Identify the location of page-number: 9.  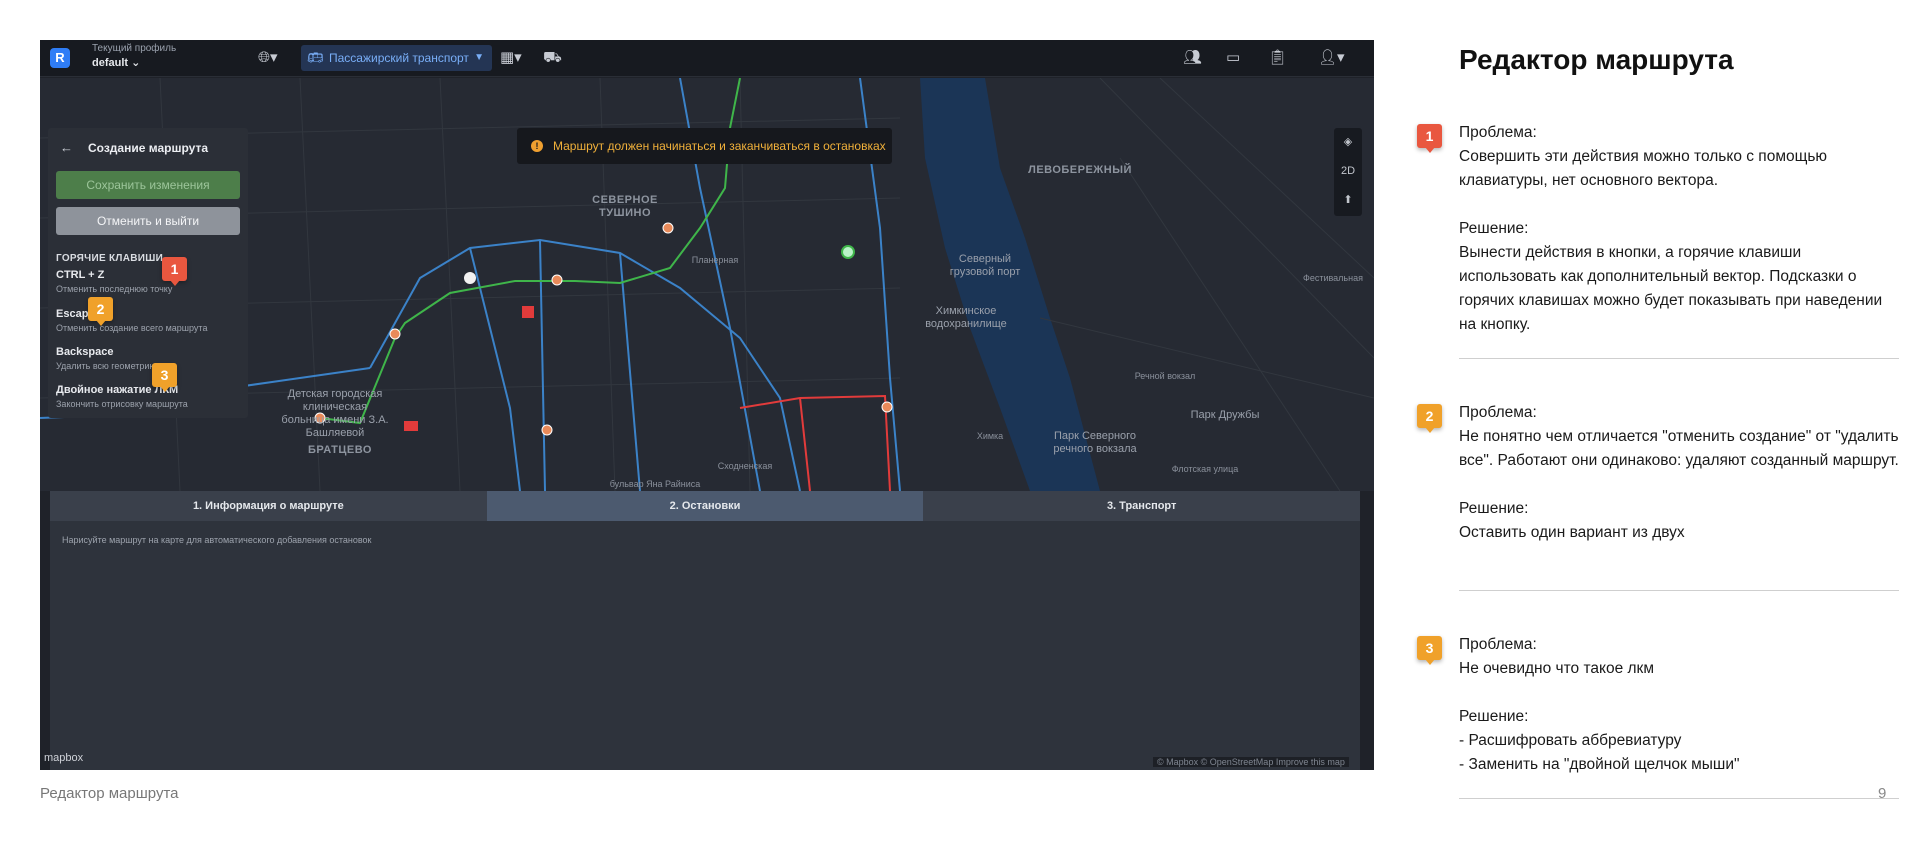
(1882, 793).